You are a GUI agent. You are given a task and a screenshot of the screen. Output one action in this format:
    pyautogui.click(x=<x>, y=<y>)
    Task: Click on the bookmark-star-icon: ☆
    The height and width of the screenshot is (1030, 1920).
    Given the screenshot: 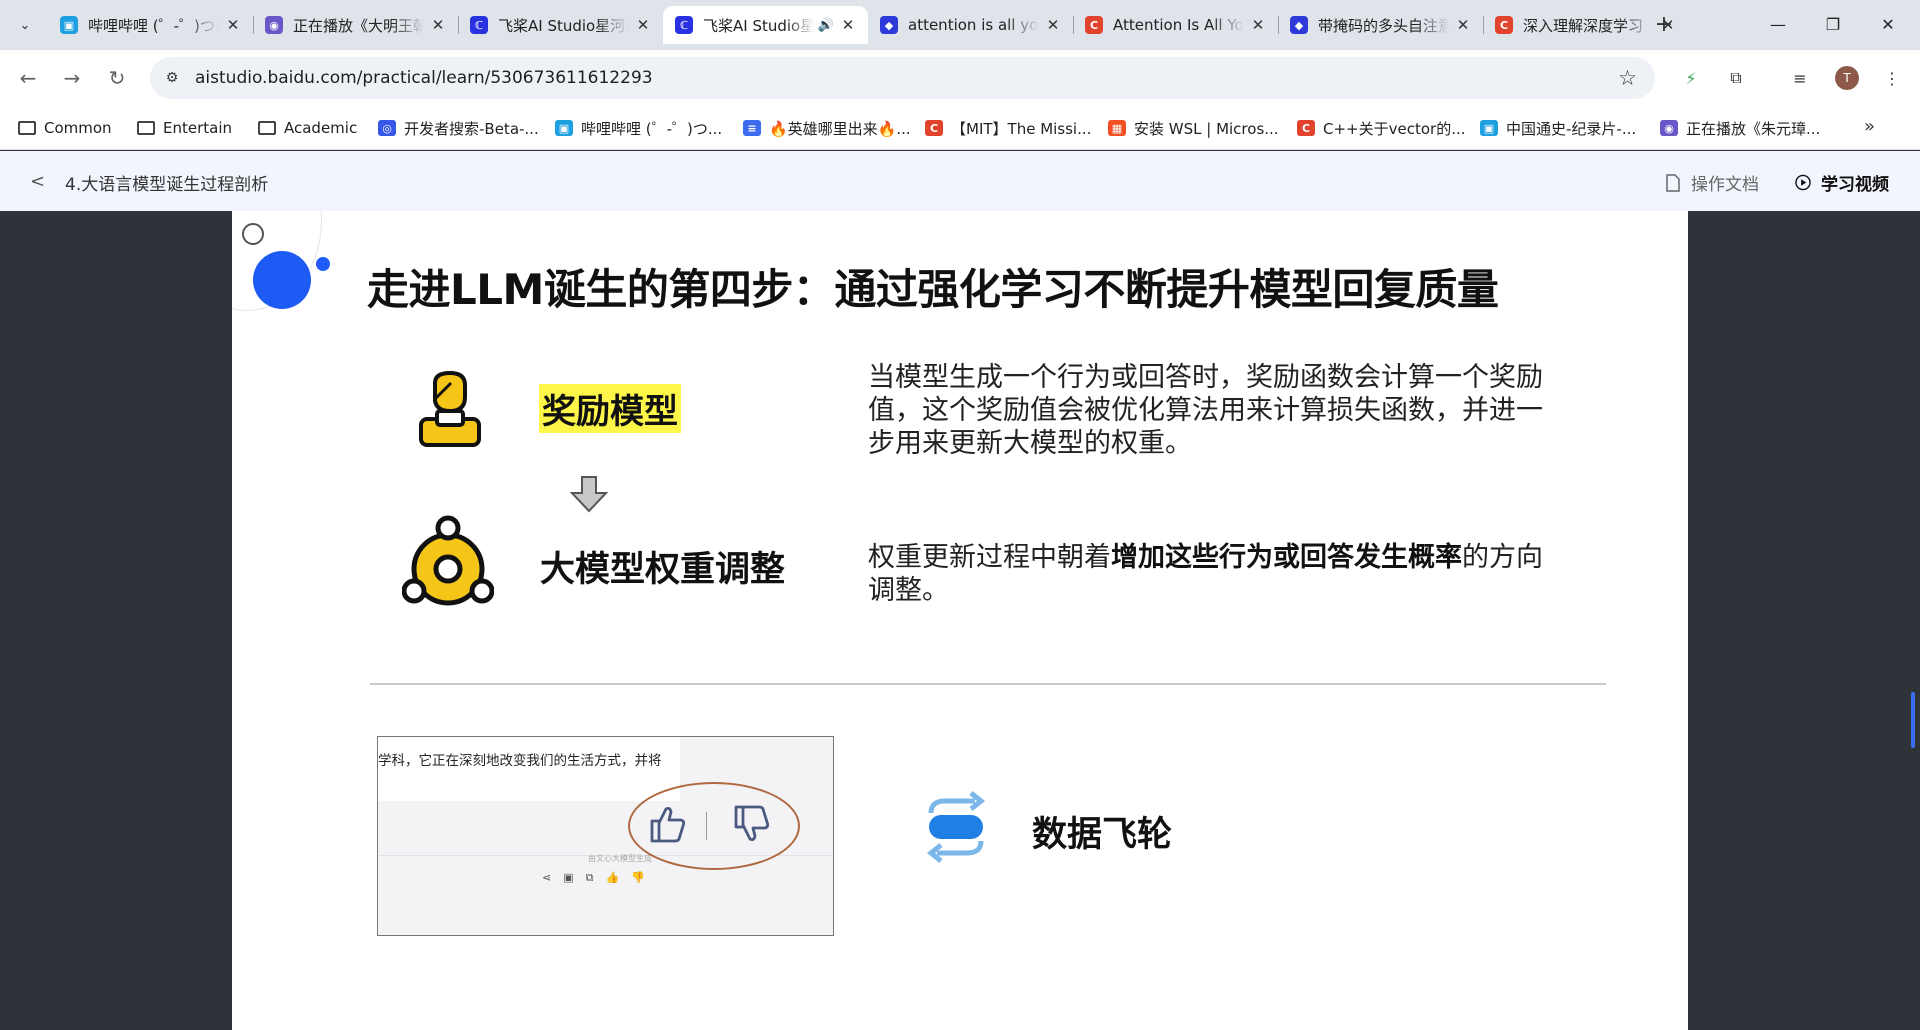 What is the action you would take?
    pyautogui.click(x=1627, y=78)
    